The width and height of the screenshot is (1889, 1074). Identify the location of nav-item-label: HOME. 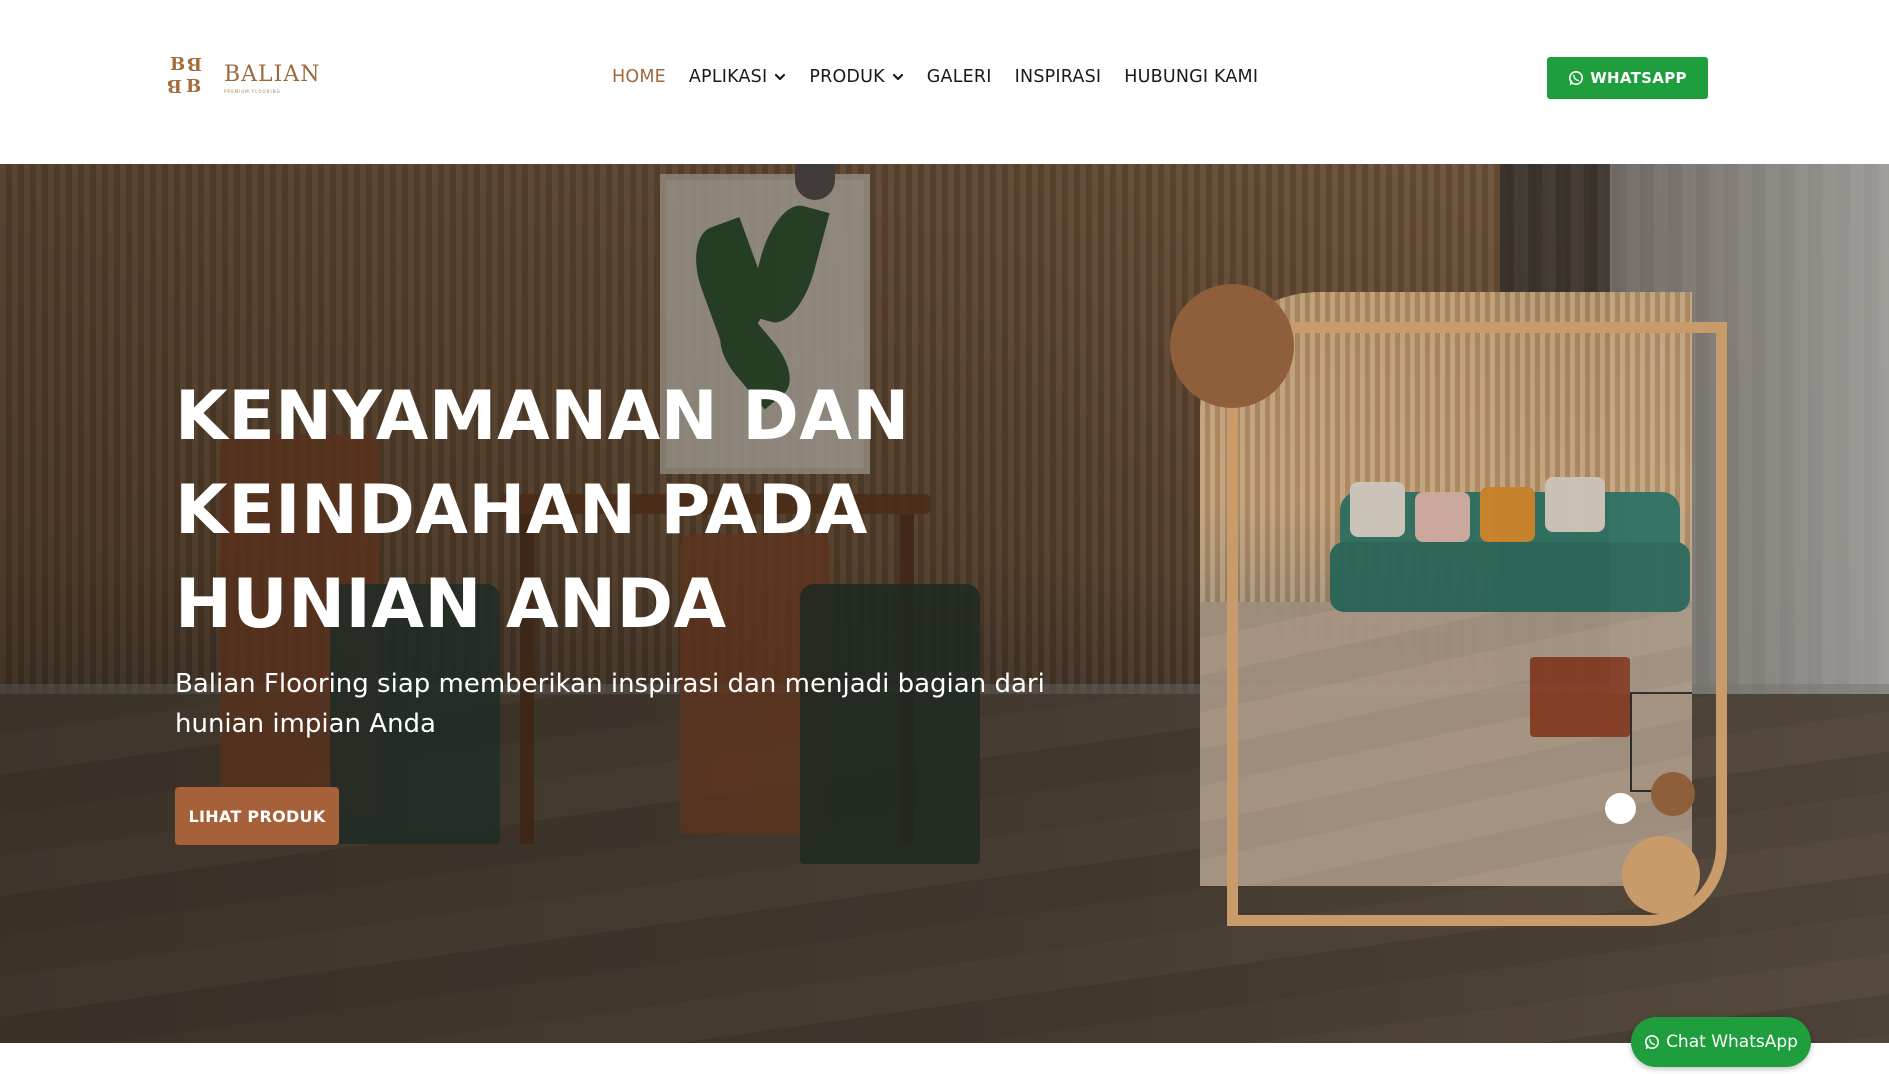
(639, 77).